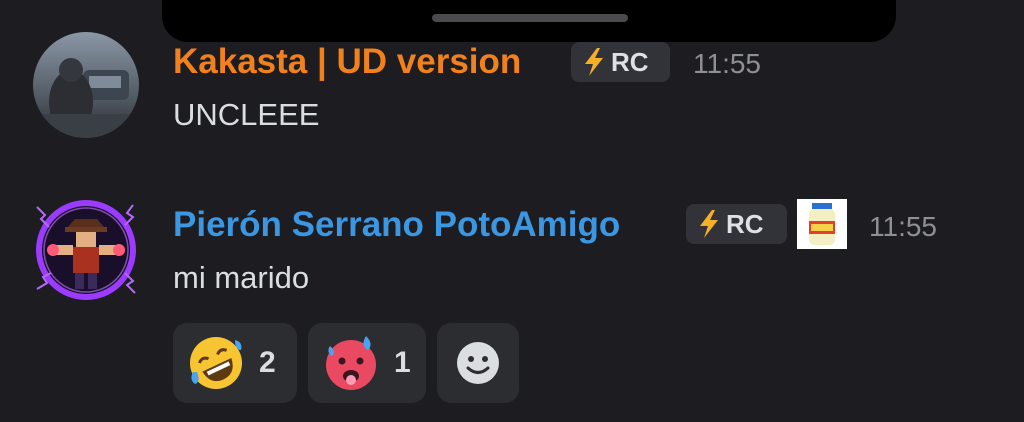  I want to click on hot-face-emoji-icon, so click(351, 363).